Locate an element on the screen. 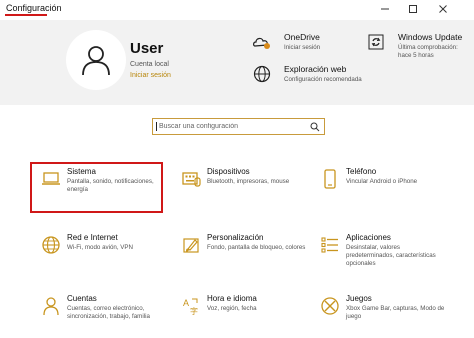  app-title: Configuración is located at coordinates (34, 8).